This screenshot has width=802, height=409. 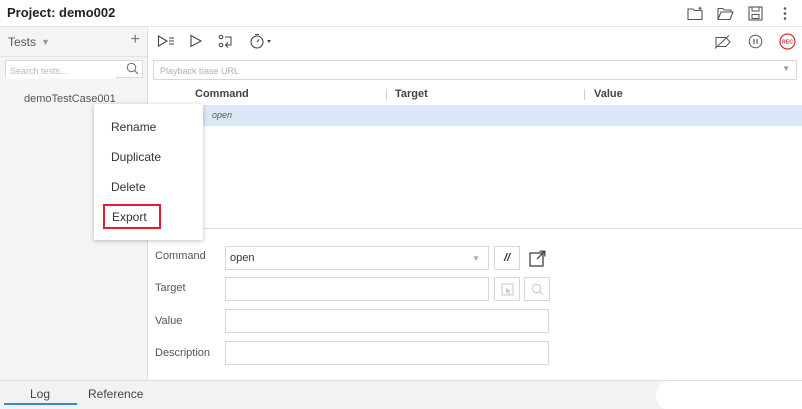 What do you see at coordinates (136, 157) in the screenshot?
I see `menu-item-duplicate: Duplicate` at bounding box center [136, 157].